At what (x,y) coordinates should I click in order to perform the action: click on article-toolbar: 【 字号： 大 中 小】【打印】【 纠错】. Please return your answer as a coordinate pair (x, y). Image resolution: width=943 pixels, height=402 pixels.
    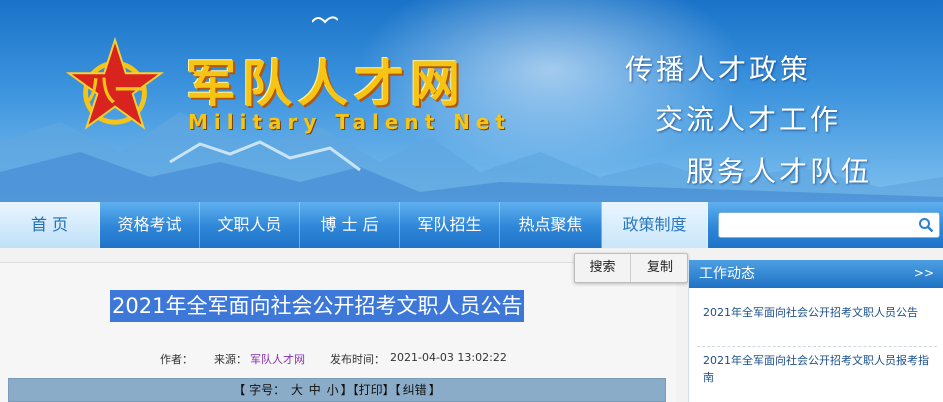
    Looking at the image, I should click on (337, 390).